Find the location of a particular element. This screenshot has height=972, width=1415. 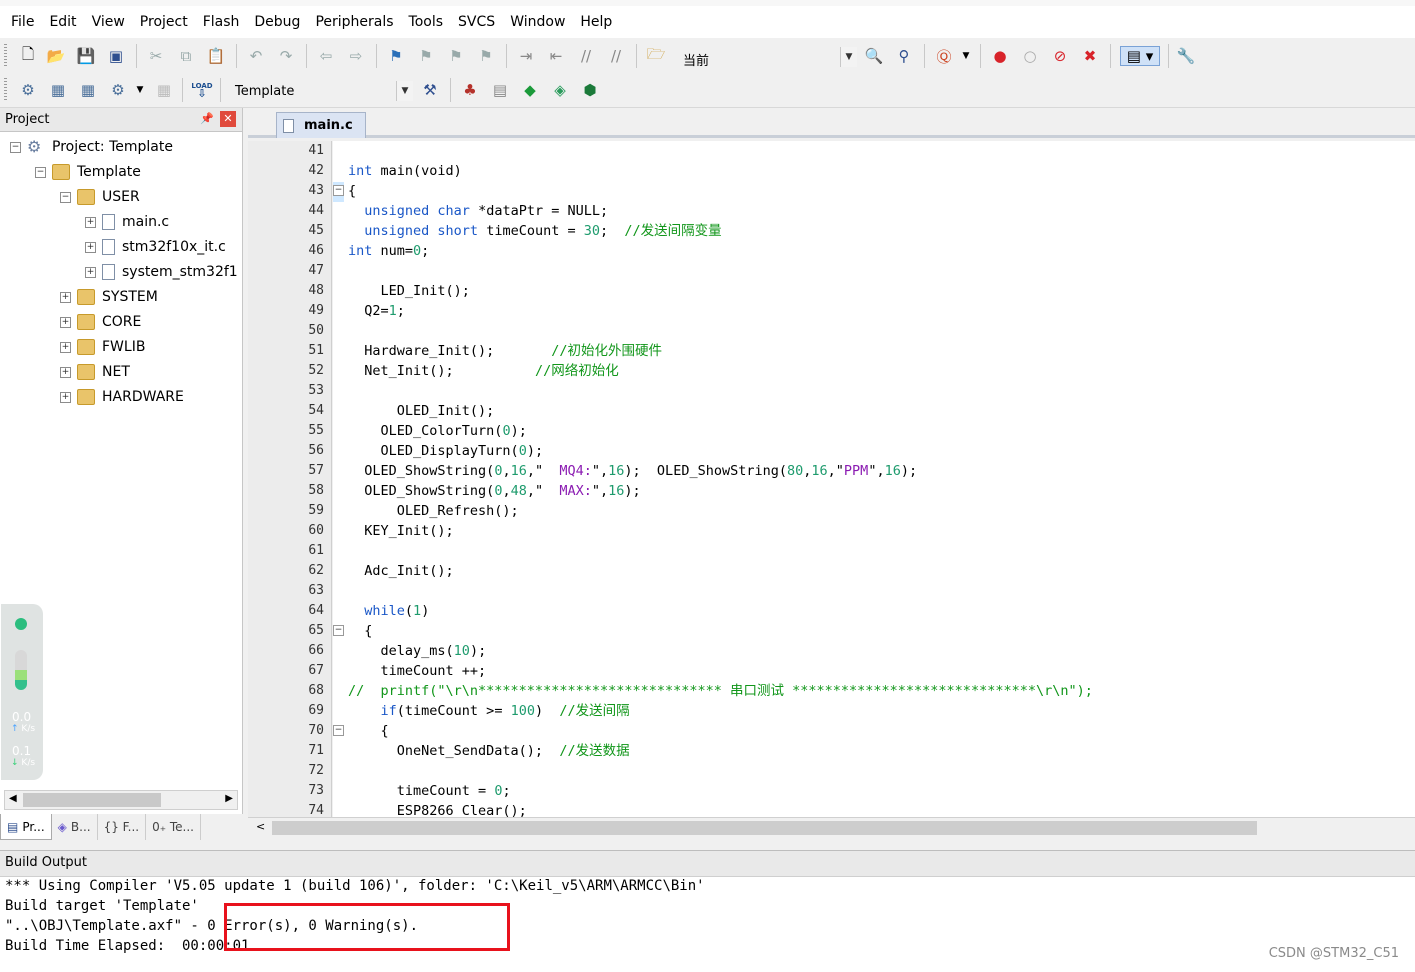

code-line: Hardware_Init(); //初始化外围硬件 is located at coordinates (505, 351).